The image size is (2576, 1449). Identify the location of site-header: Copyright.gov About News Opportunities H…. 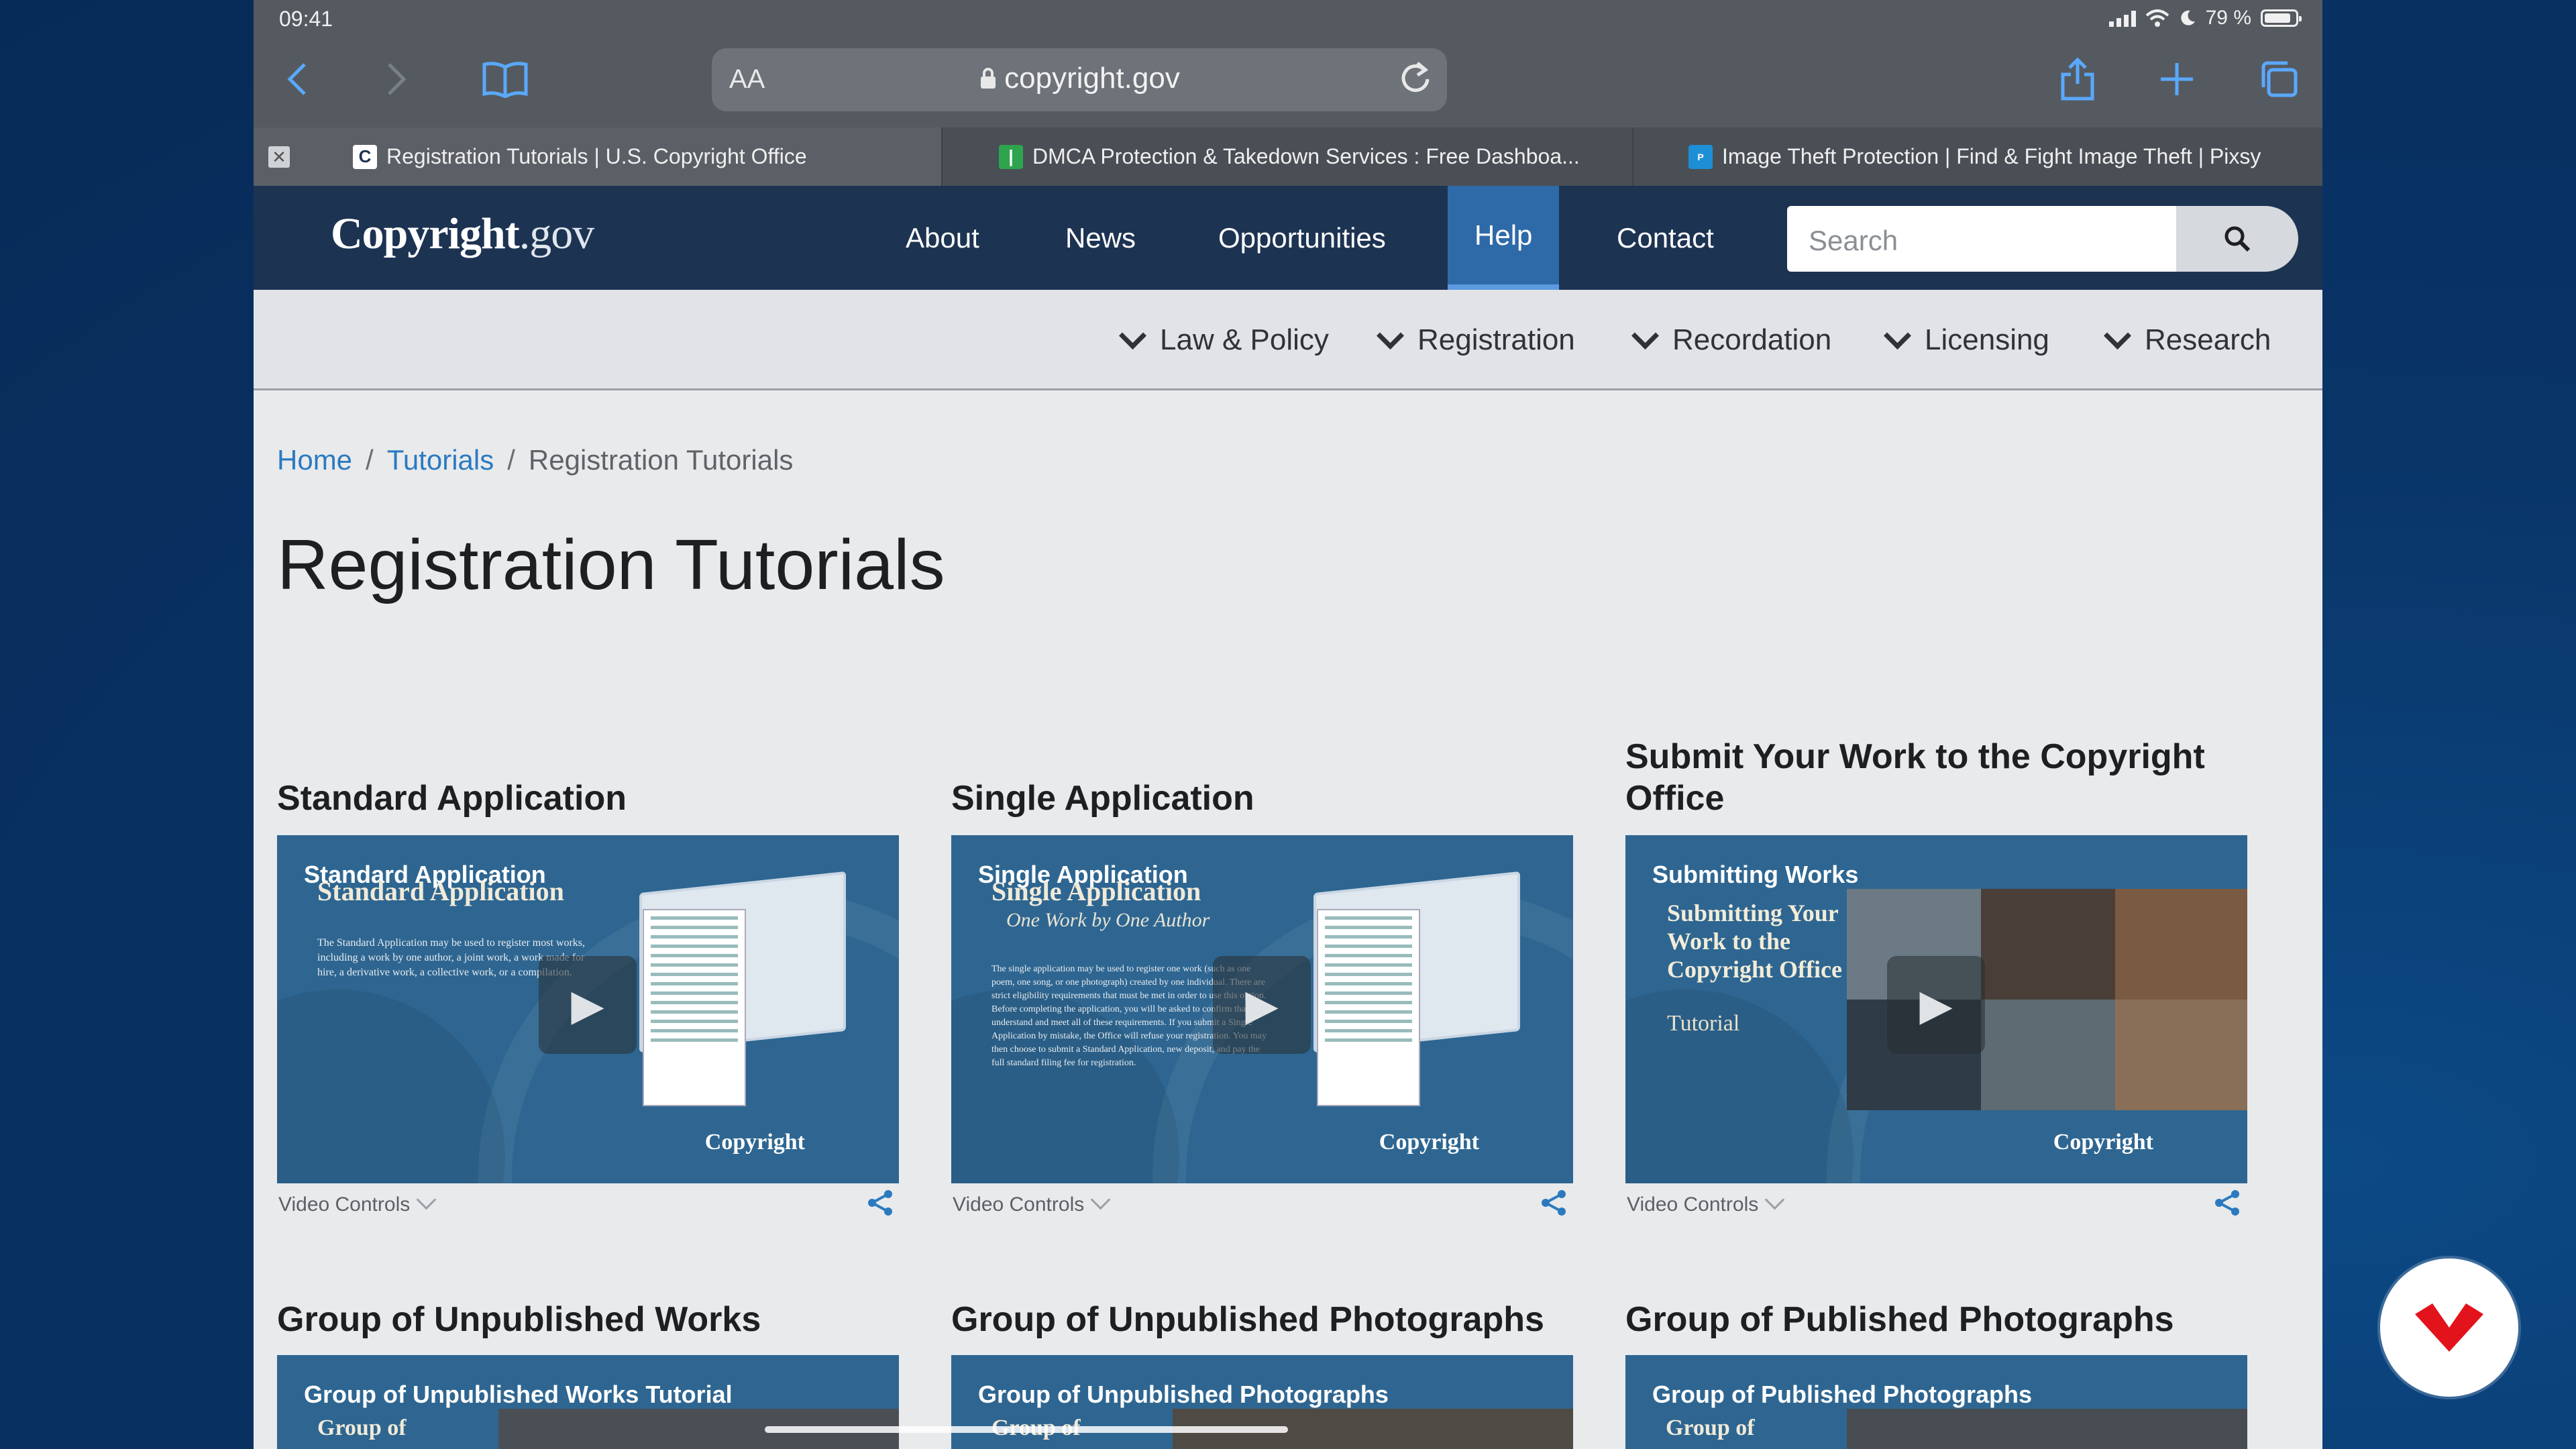
(1288, 238).